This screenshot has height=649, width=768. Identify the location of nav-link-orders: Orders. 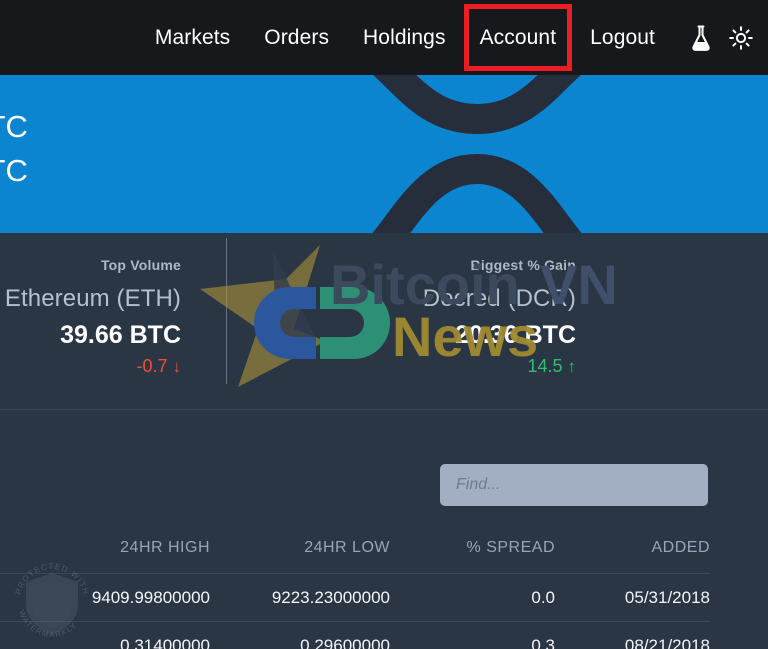
(296, 37).